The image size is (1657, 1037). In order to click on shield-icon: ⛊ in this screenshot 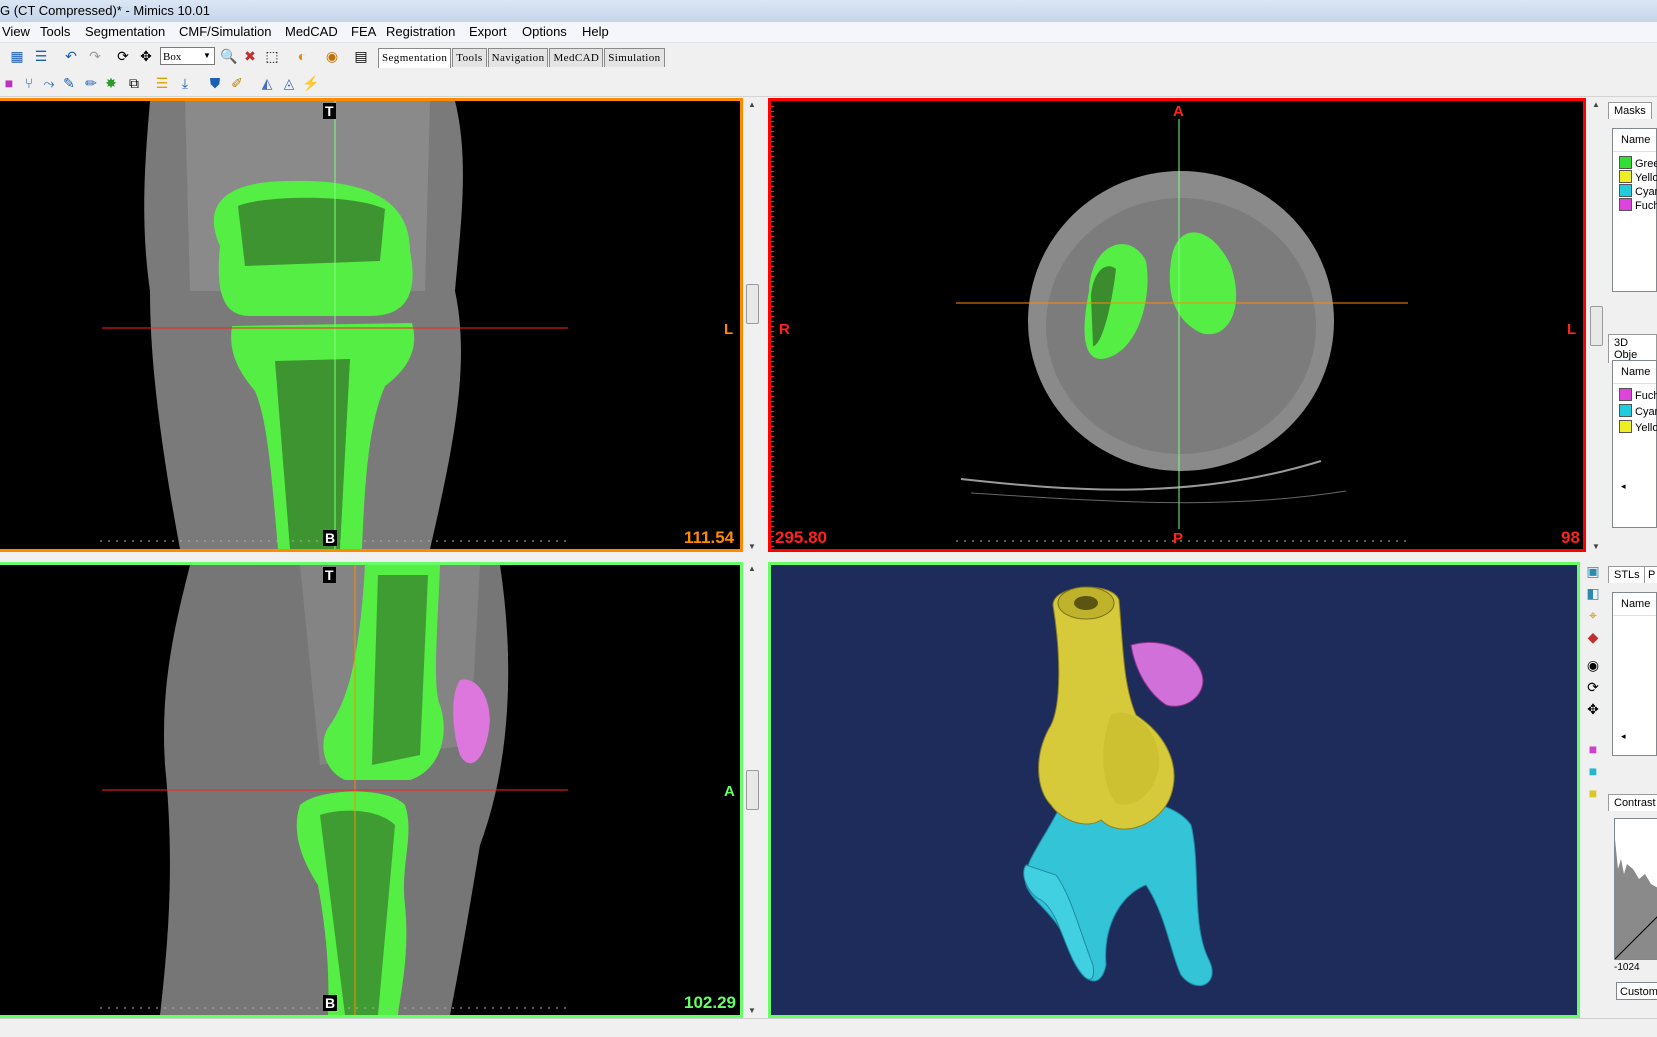, I will do `click(215, 83)`.